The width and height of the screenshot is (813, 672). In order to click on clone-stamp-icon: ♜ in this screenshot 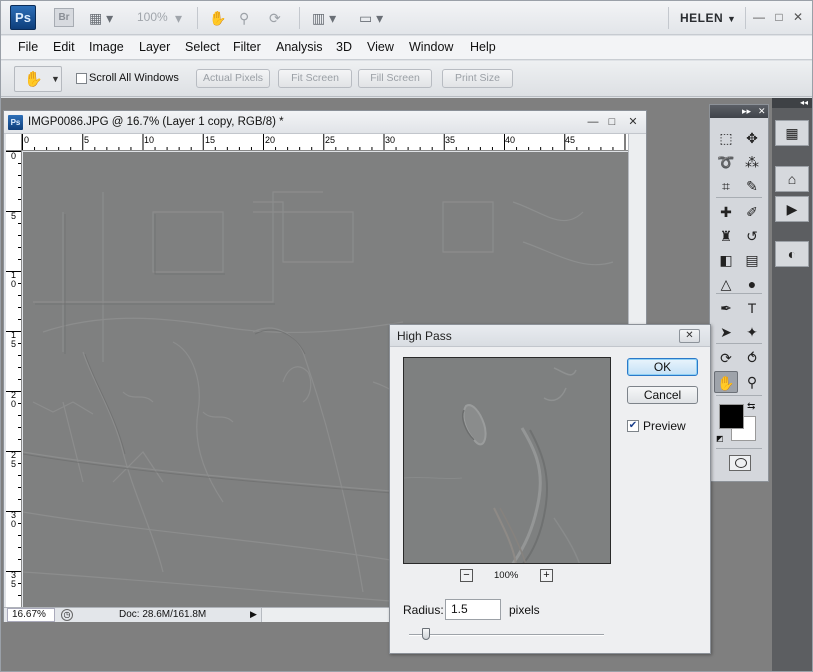, I will do `click(726, 236)`.